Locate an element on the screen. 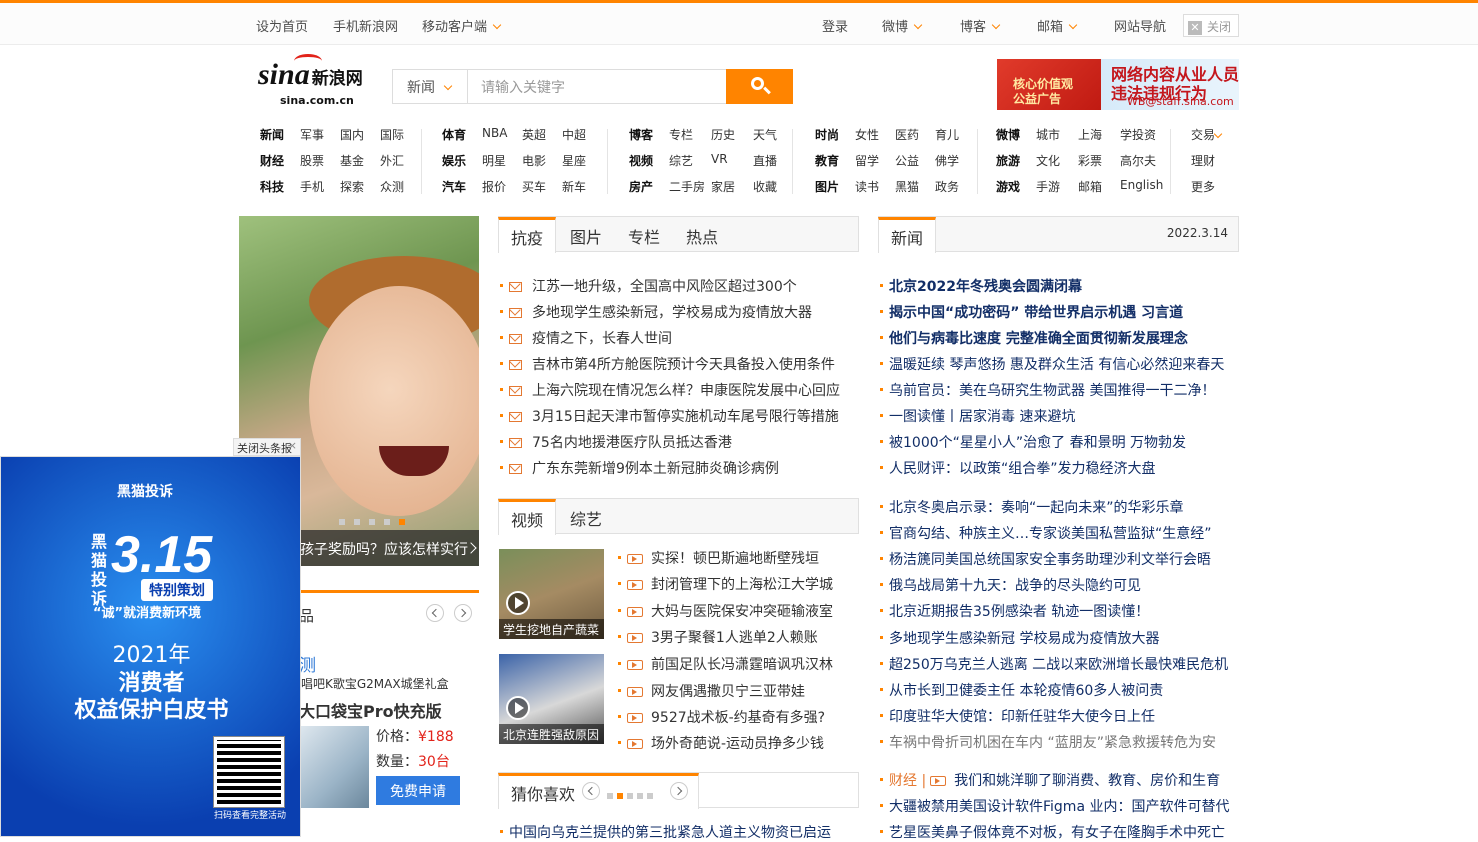  headline-item: 多地现学生感染新冠 学校易成为疫情放大器 is located at coordinates (1019, 638).